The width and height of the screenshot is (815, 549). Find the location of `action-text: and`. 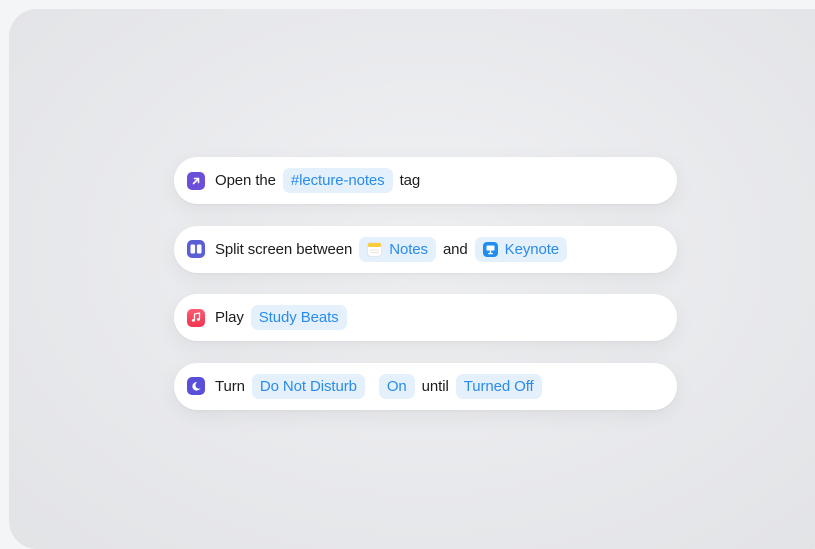

action-text: and is located at coordinates (455, 249).